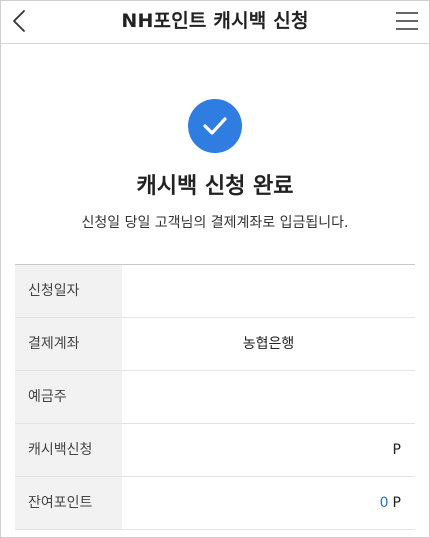 The width and height of the screenshot is (430, 538). What do you see at coordinates (68, 344) in the screenshot?
I see `row-label: 결제계좌` at bounding box center [68, 344].